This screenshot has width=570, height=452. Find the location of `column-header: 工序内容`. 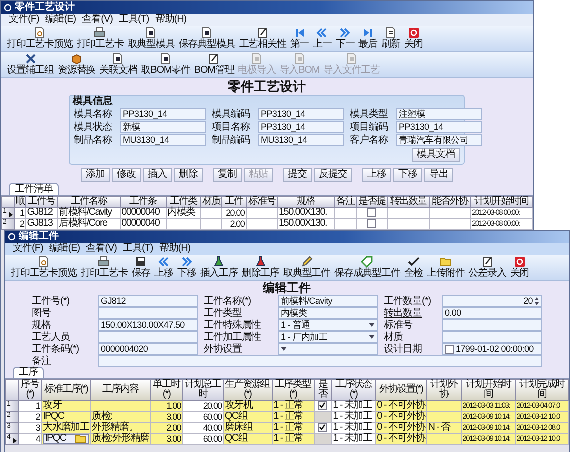

column-header: 工序内容 is located at coordinates (120, 390).